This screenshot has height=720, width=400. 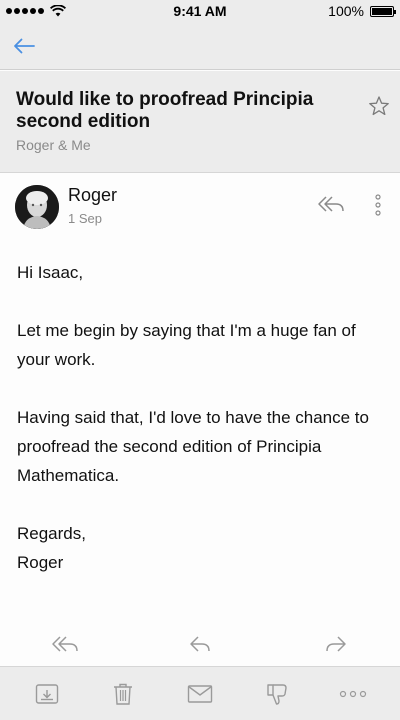 What do you see at coordinates (346, 11) in the screenshot?
I see `battery-percent: 100%` at bounding box center [346, 11].